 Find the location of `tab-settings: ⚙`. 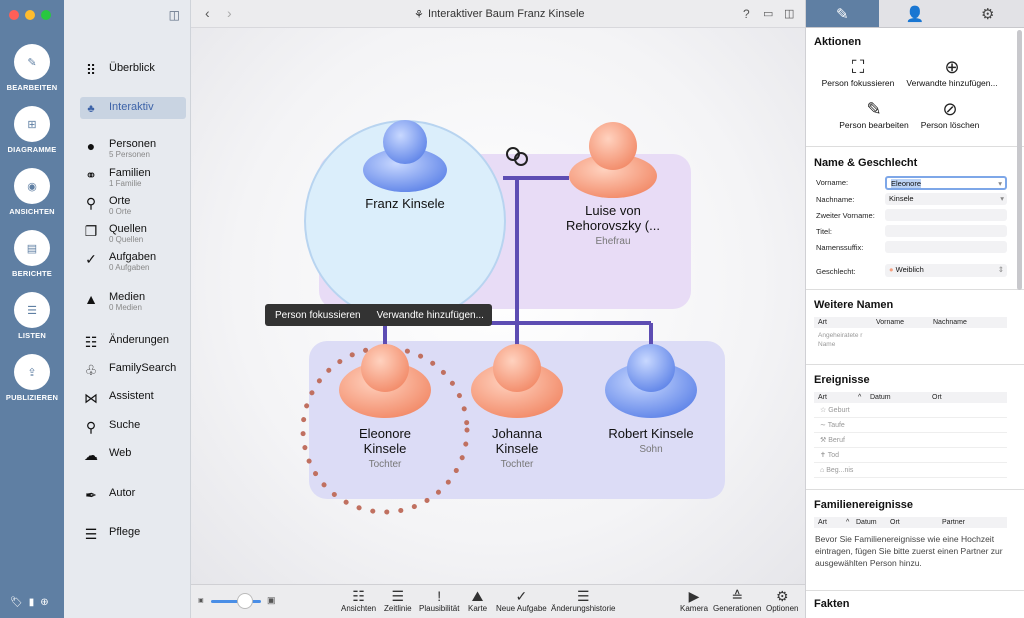

tab-settings: ⚙ is located at coordinates (987, 13).